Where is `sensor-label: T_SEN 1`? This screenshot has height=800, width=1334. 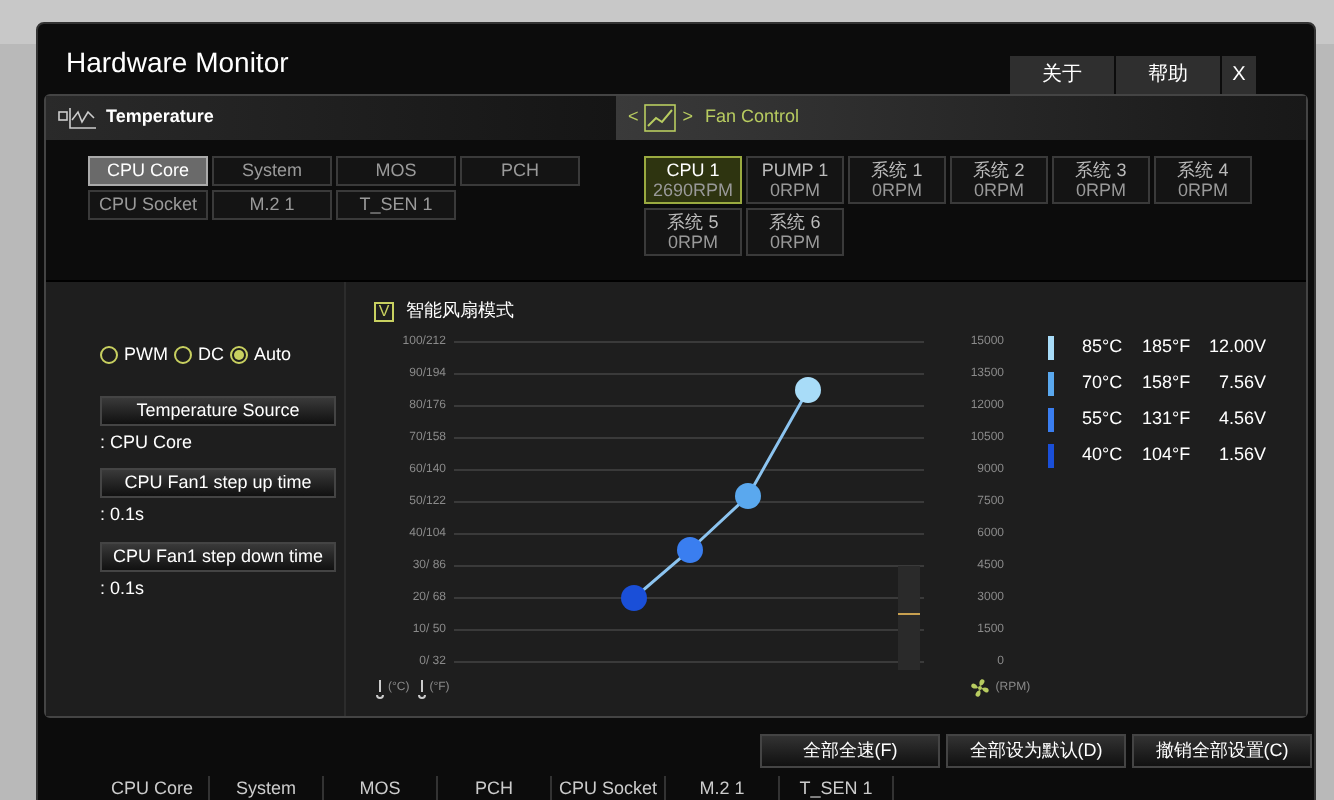 sensor-label: T_SEN 1 is located at coordinates (836, 788).